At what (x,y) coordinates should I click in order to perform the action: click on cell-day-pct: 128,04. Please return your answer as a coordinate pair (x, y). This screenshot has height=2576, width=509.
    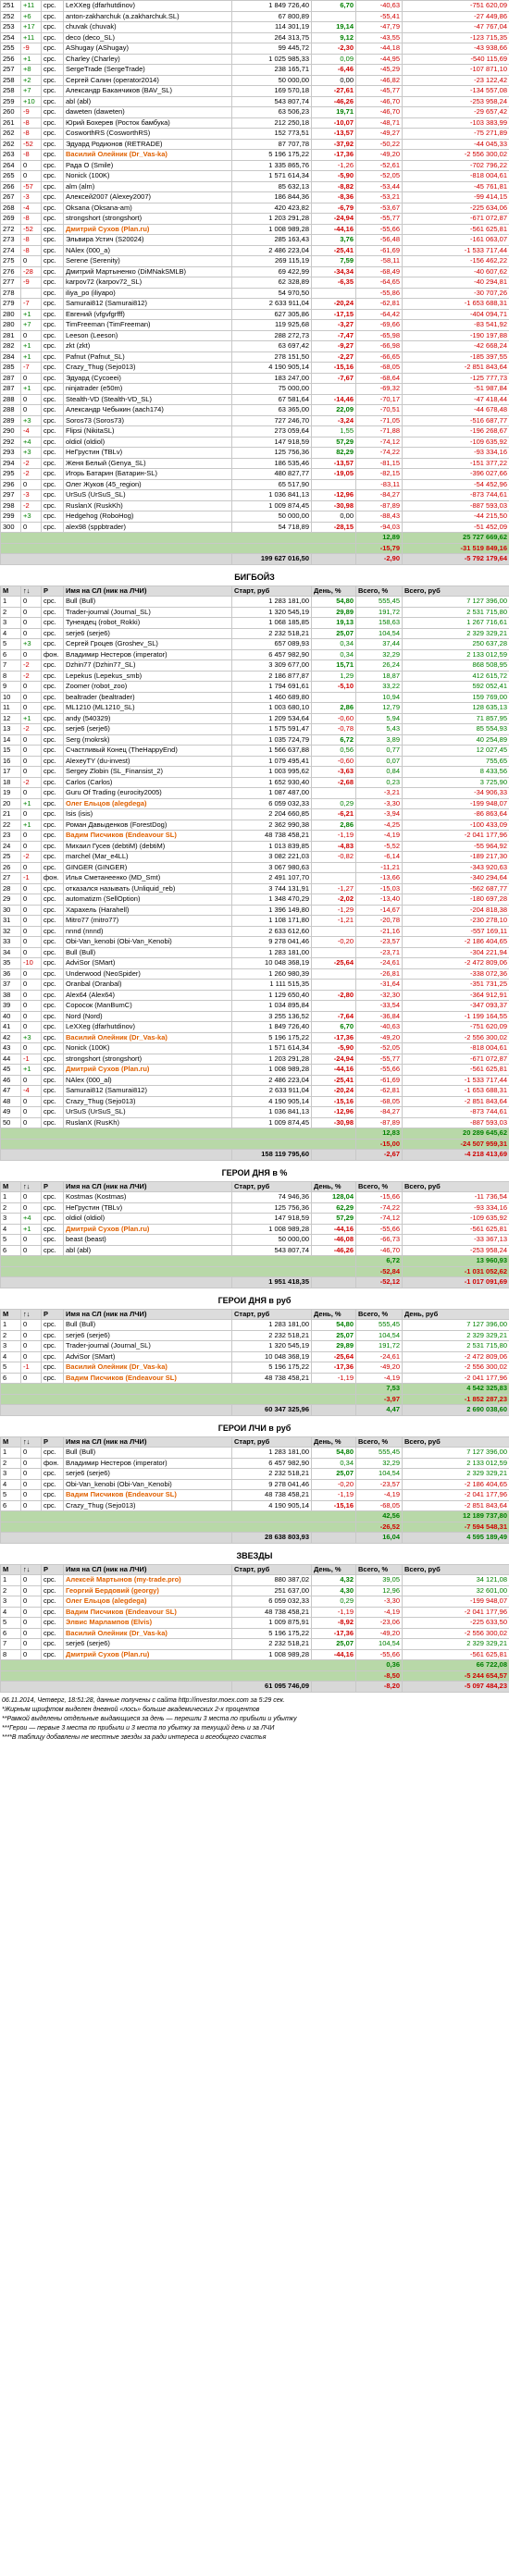
    Looking at the image, I should click on (333, 1197).